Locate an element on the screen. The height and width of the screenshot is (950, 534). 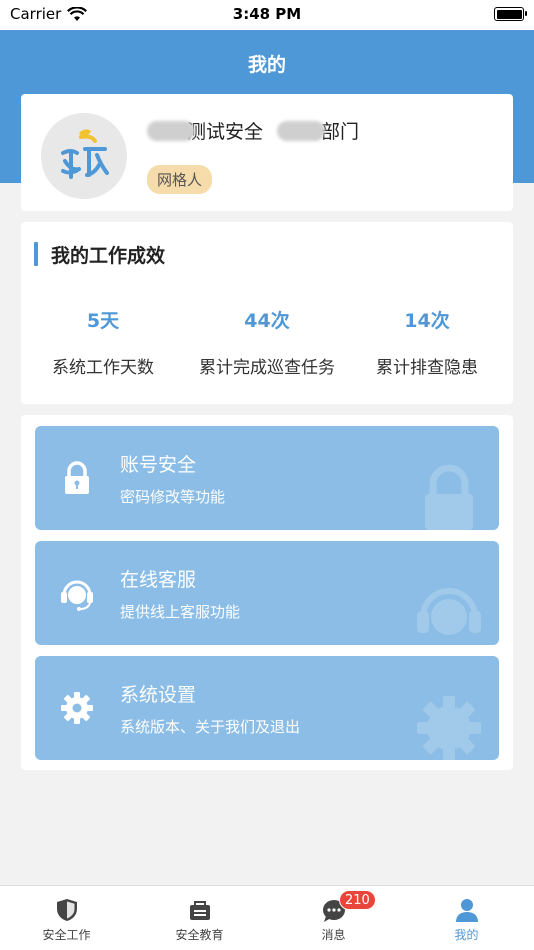
gear-watermark-icon is located at coordinates (449, 728).